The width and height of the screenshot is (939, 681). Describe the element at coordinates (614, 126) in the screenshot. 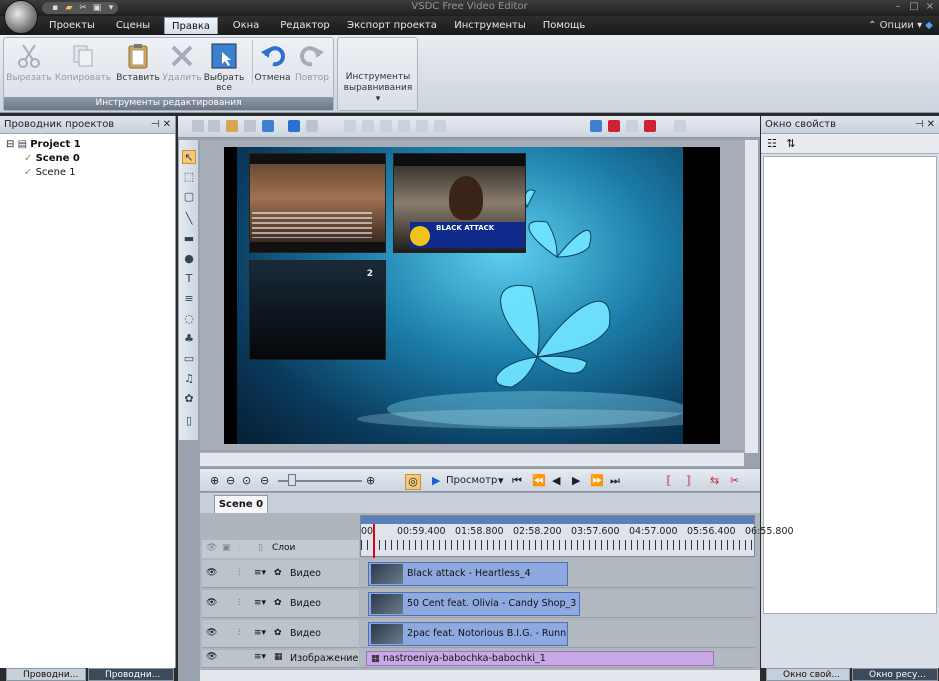

I see `record-icon` at that location.